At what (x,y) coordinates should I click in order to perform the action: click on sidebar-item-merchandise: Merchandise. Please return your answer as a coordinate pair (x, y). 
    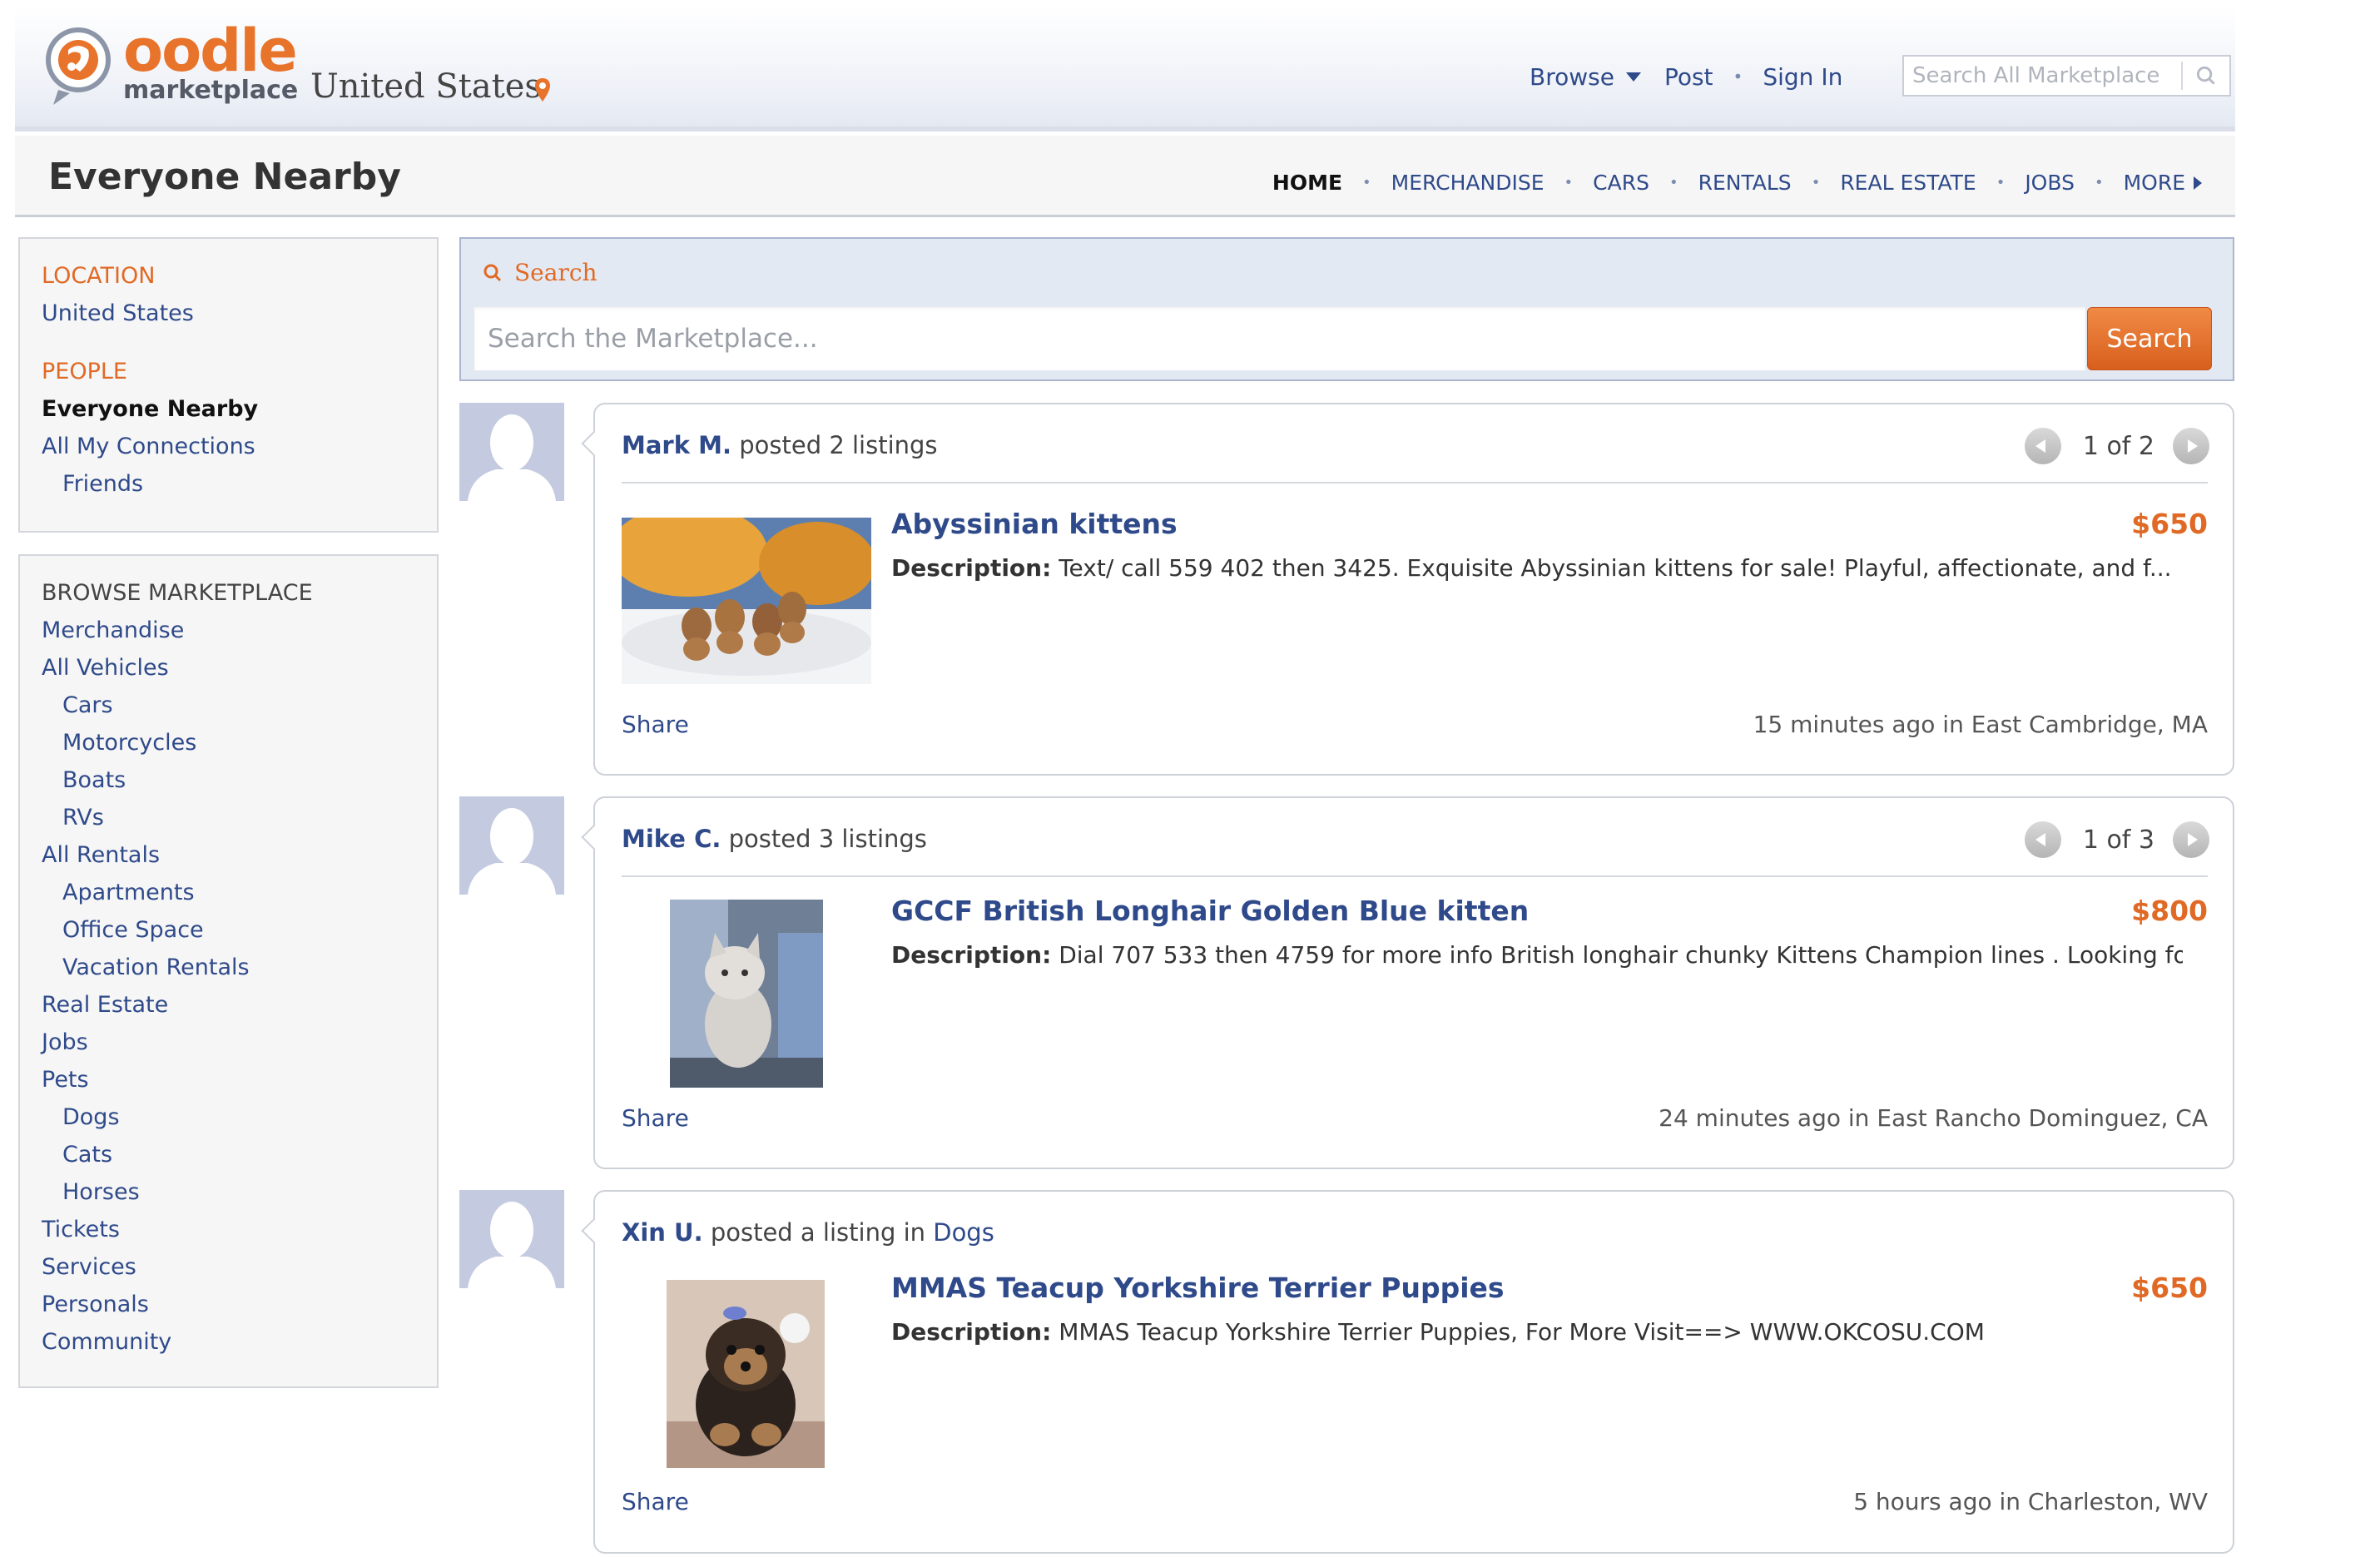
    Looking at the image, I should click on (177, 630).